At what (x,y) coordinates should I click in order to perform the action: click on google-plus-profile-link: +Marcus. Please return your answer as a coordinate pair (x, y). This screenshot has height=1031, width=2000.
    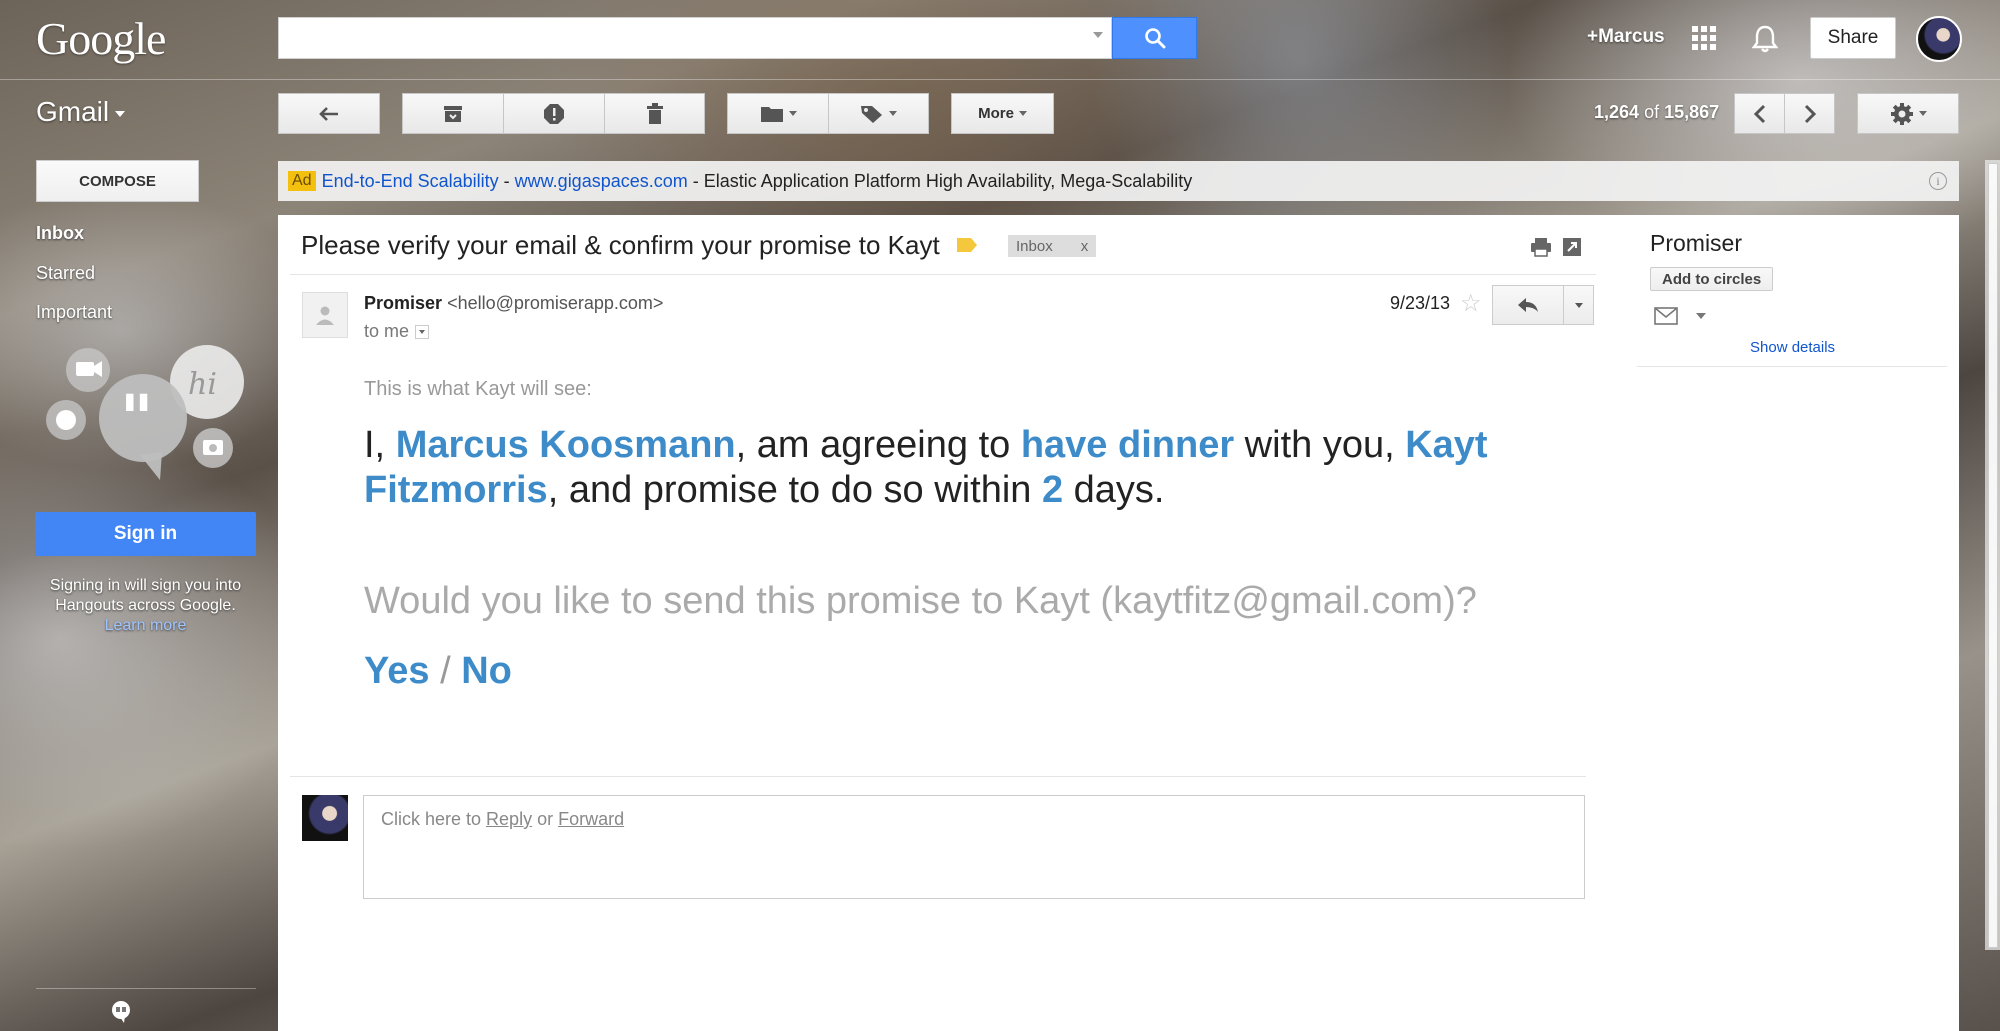
    Looking at the image, I should click on (1626, 37).